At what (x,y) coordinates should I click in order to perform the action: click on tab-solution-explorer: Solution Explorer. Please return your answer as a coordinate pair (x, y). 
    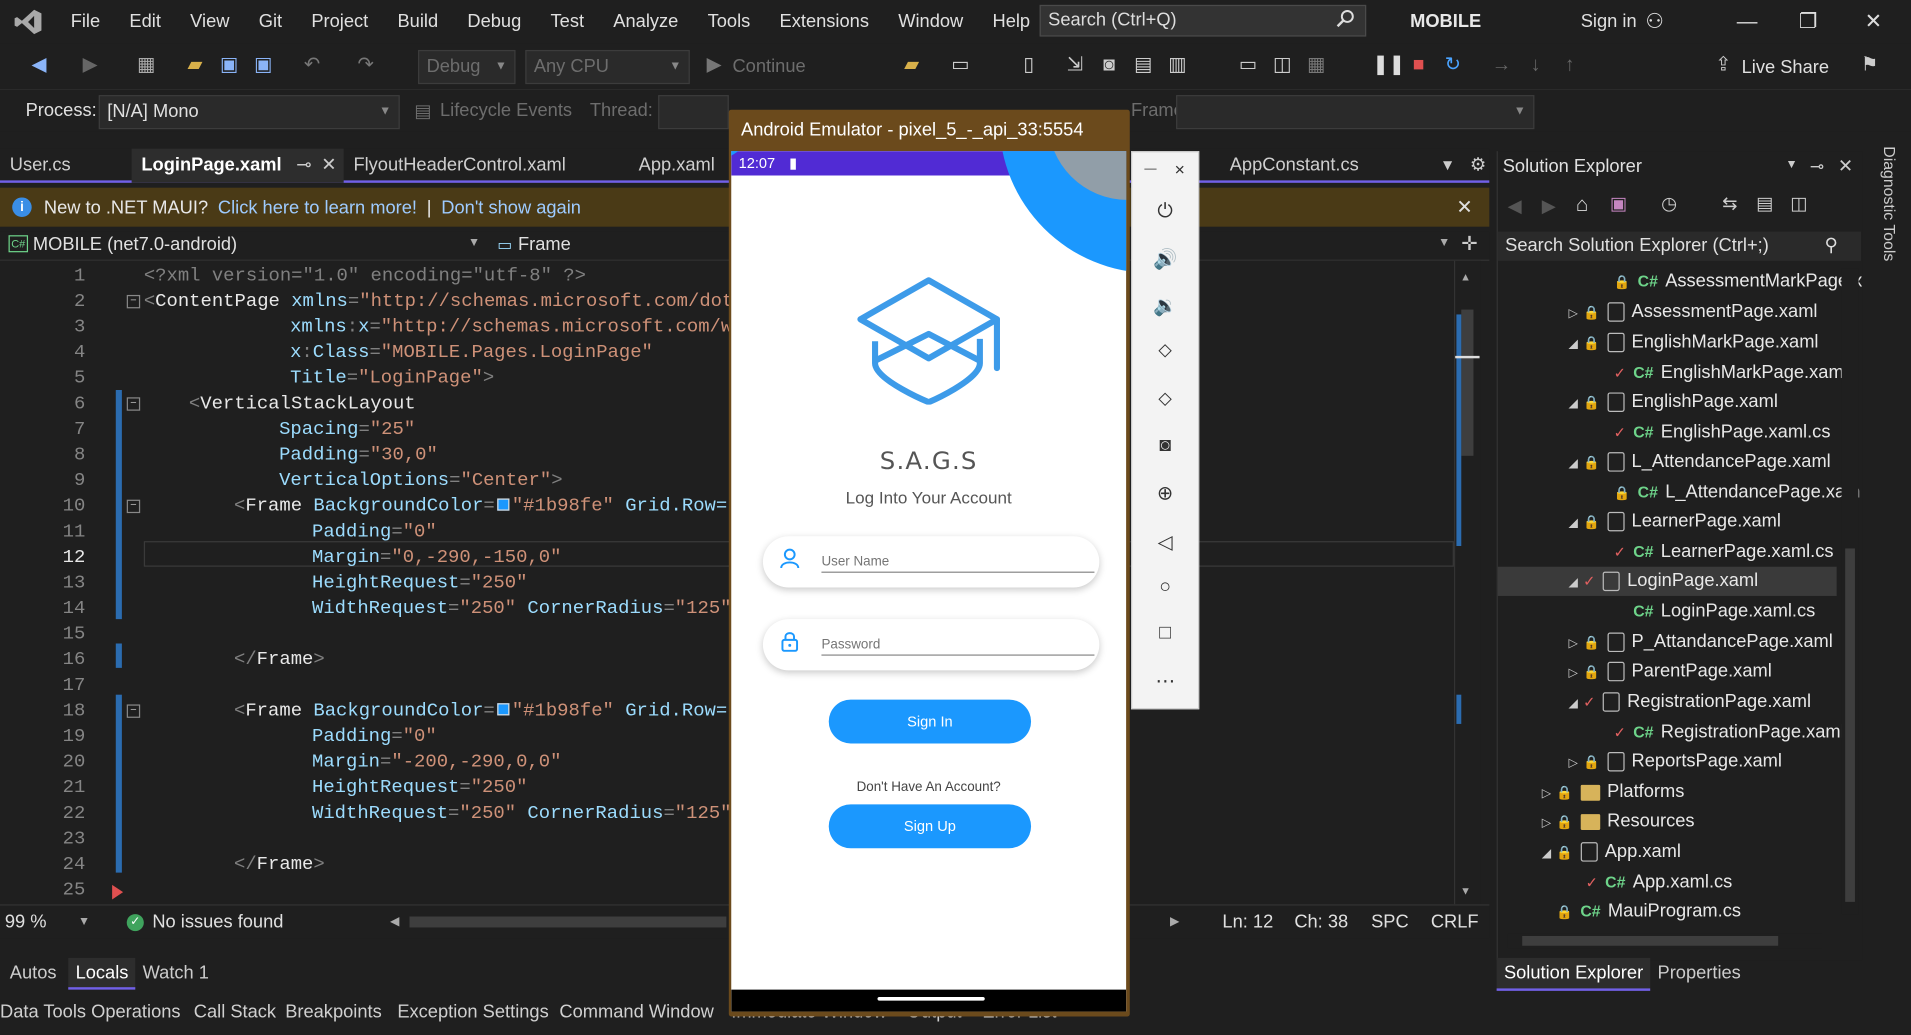
    Looking at the image, I should click on (1573, 974).